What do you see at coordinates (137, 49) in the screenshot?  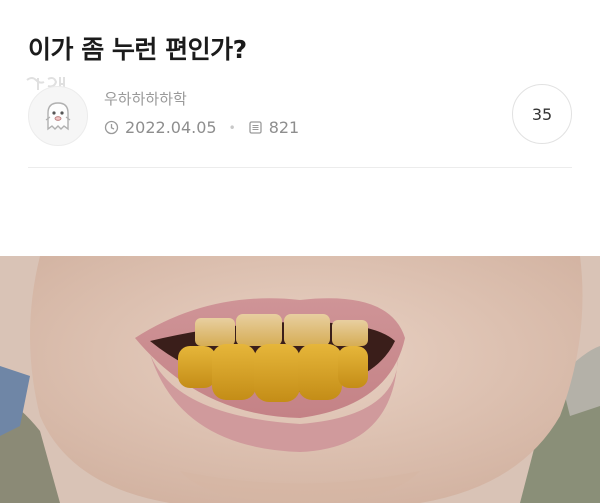 I see `post-title: 이가 좀 누런 편인가?` at bounding box center [137, 49].